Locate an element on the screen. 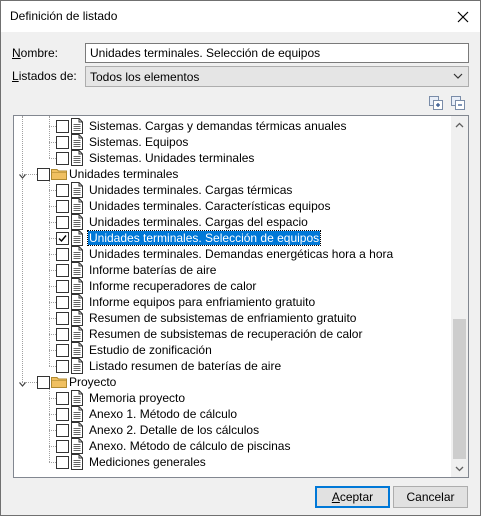 The width and height of the screenshot is (481, 516). checkmark-icon is located at coordinates (62, 239).